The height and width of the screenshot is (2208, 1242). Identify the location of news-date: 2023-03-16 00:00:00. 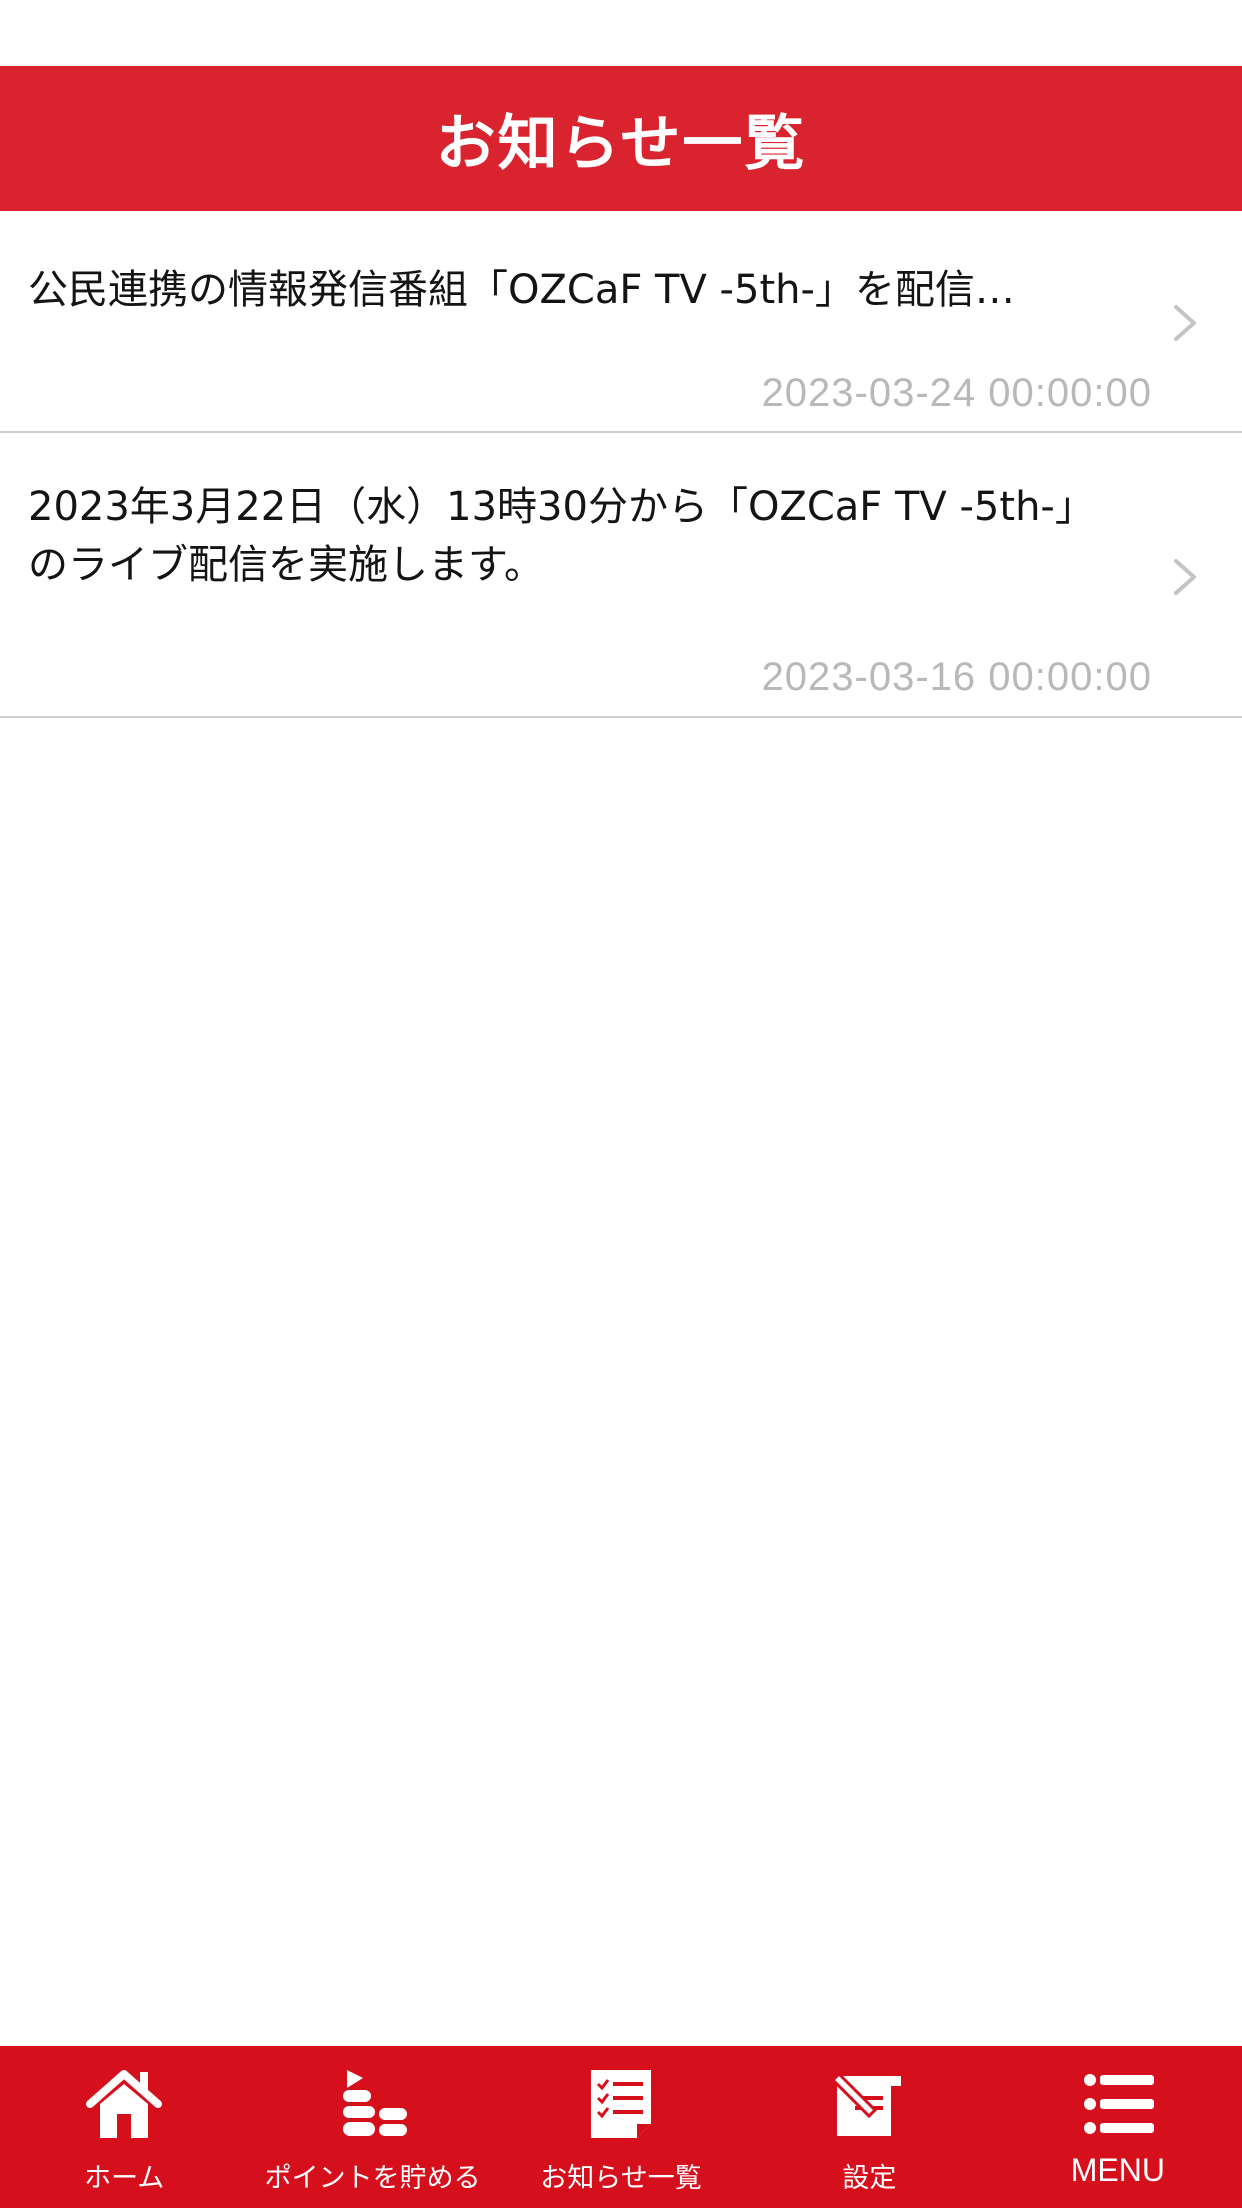
(956, 677).